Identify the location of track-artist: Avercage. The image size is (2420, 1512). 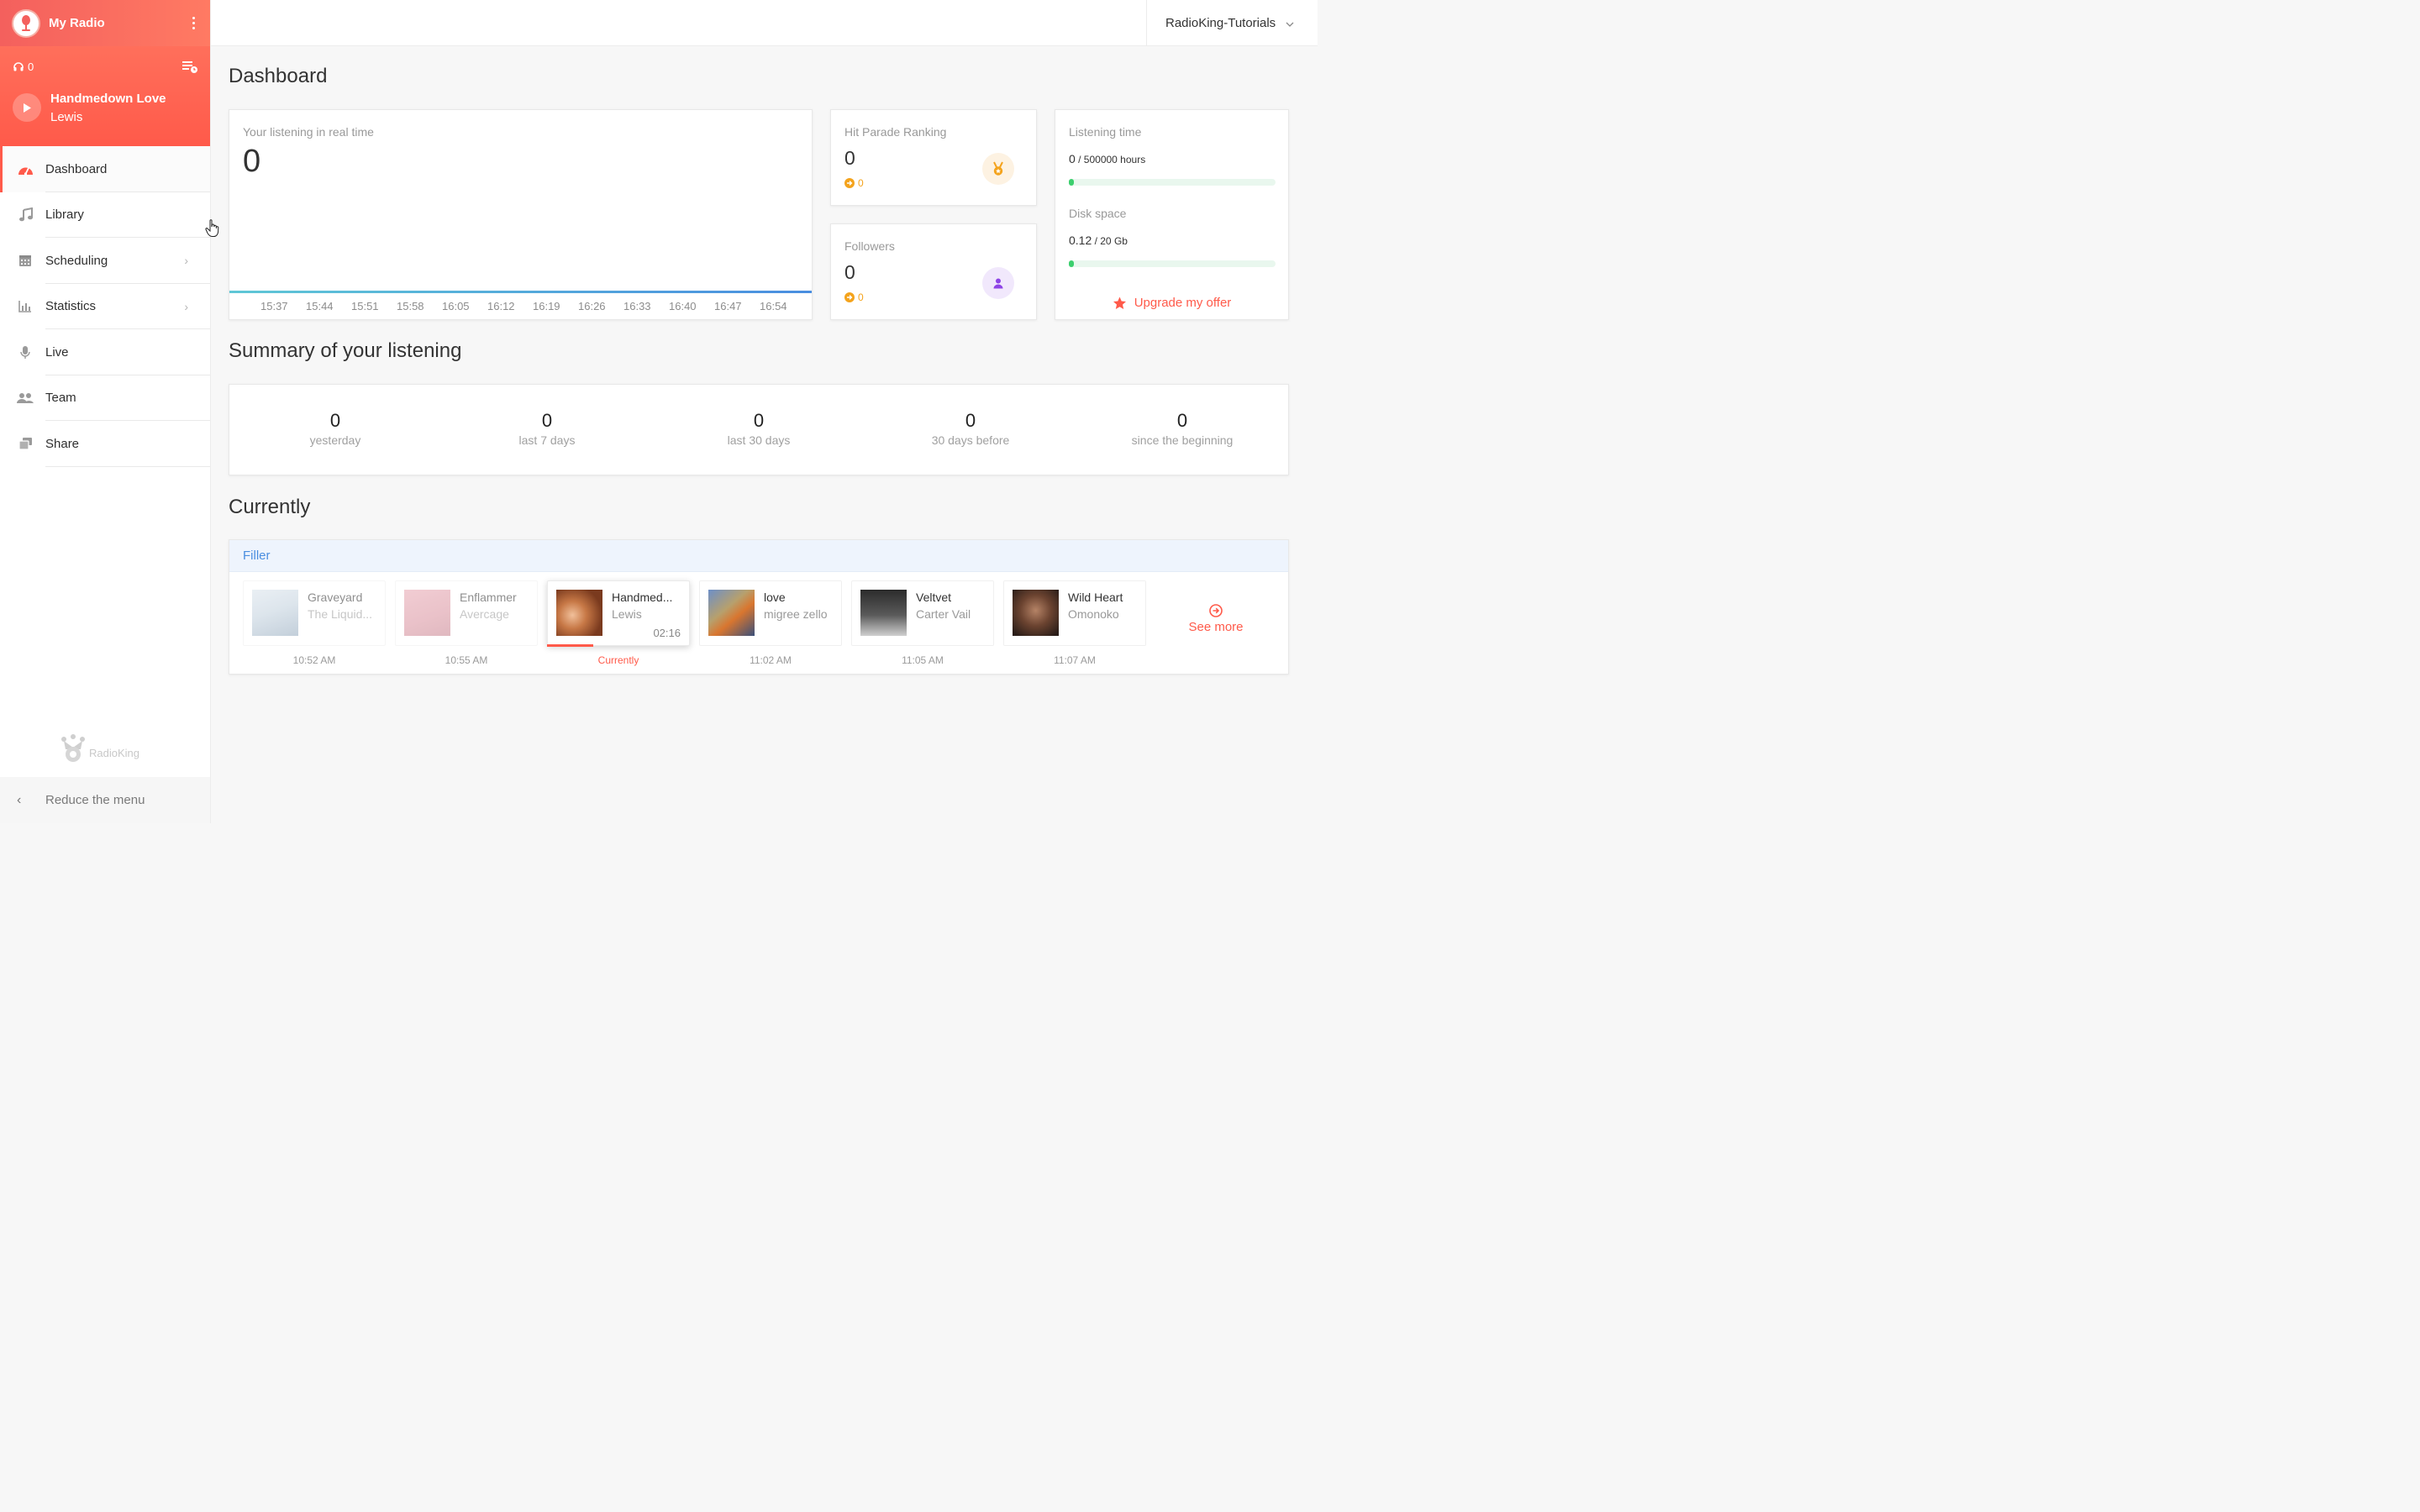
(484, 614).